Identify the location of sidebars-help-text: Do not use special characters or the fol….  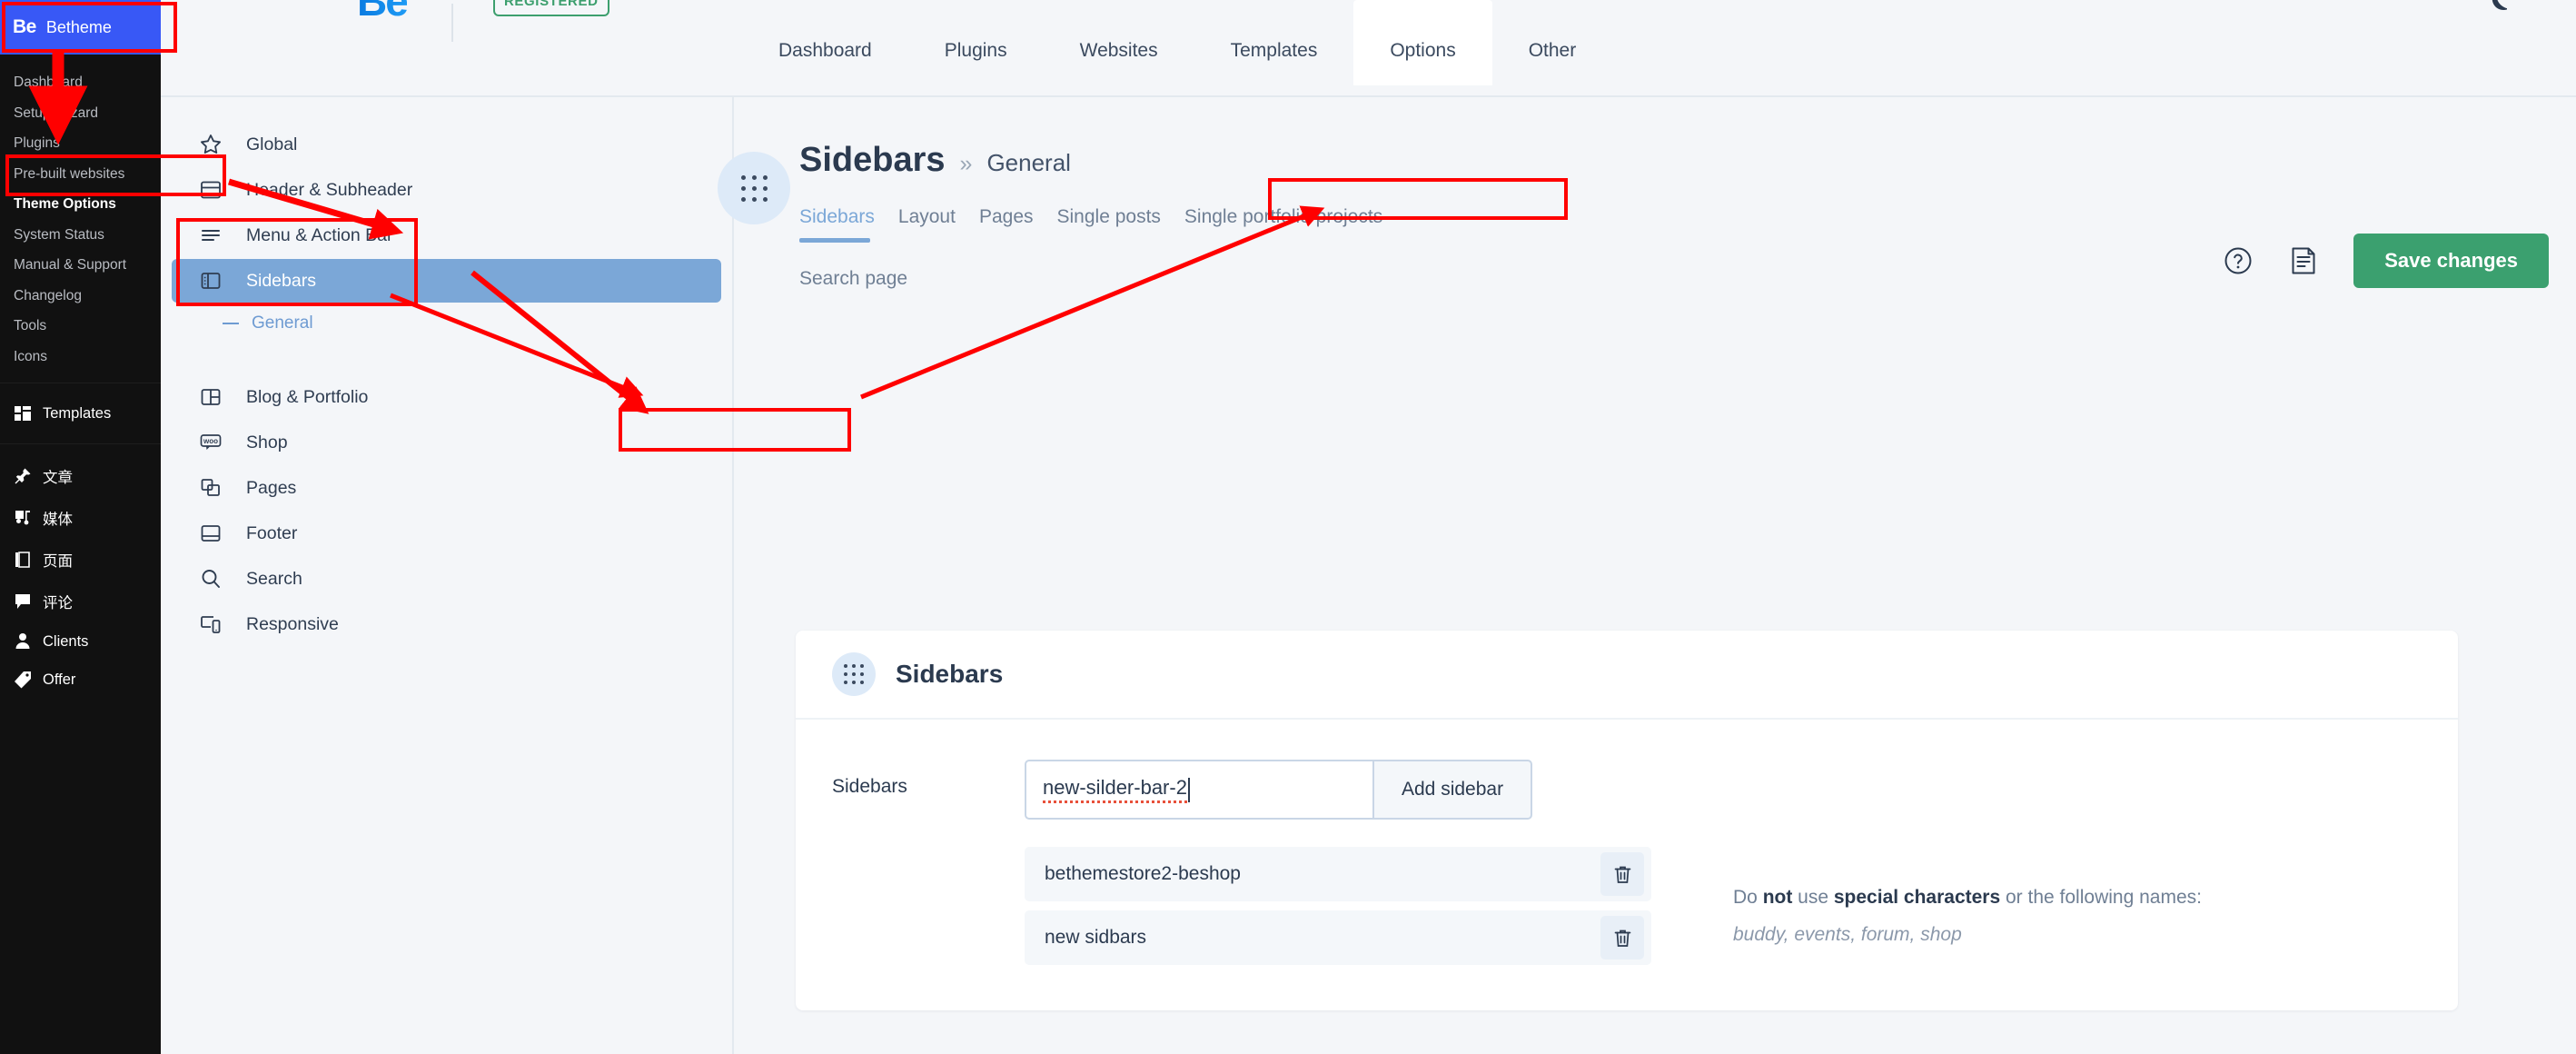
(1967, 867).